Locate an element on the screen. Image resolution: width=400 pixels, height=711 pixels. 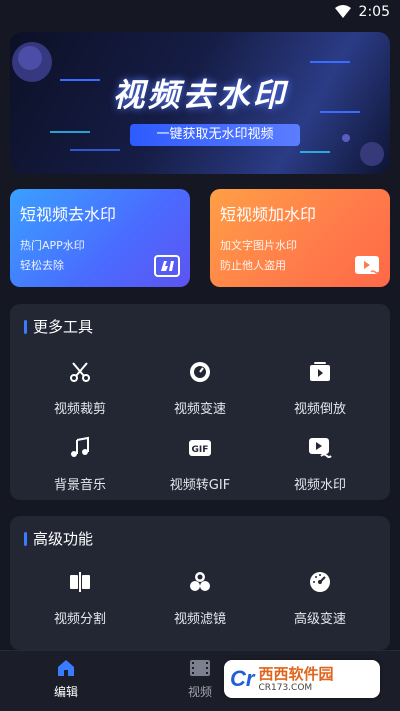
more-tools-title: 更多工具 is located at coordinates (63, 327).